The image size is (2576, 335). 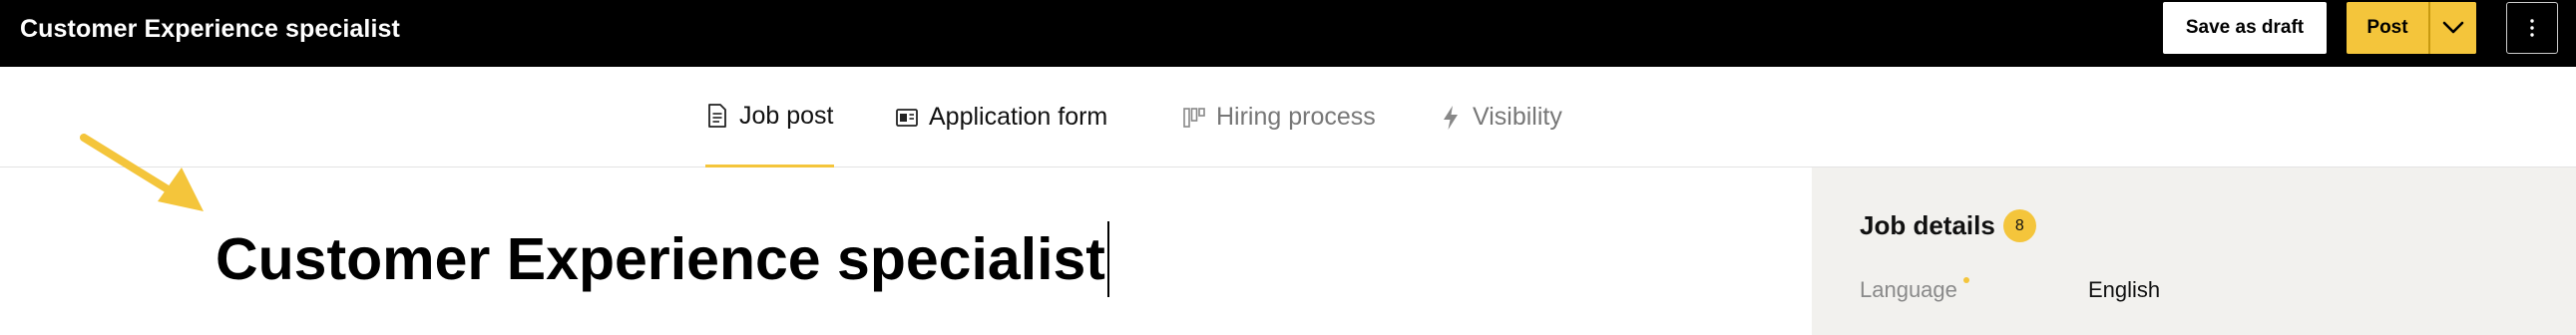 I want to click on id-card-icon, so click(x=907, y=118).